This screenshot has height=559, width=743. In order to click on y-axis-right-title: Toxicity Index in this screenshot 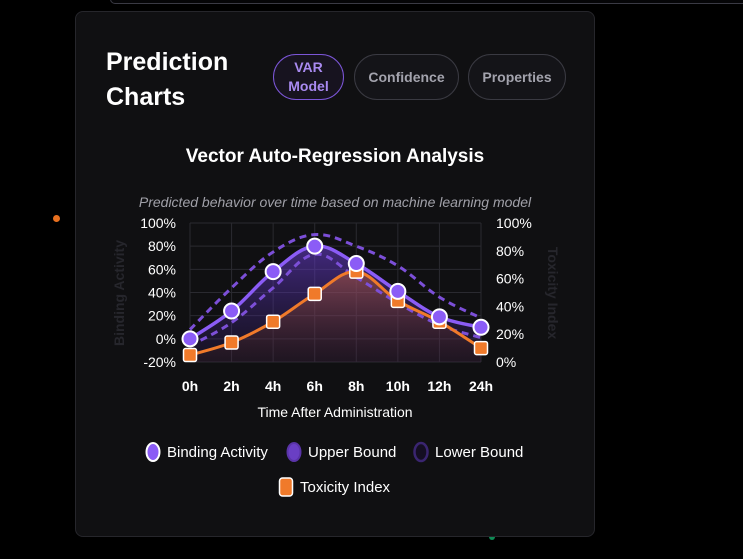, I will do `click(553, 293)`.